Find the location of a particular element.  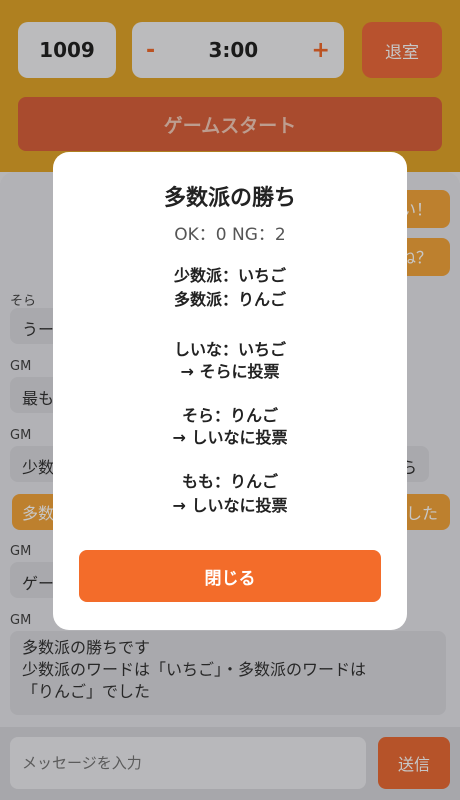

majority-word: 多数派：りんご is located at coordinates (229, 299).